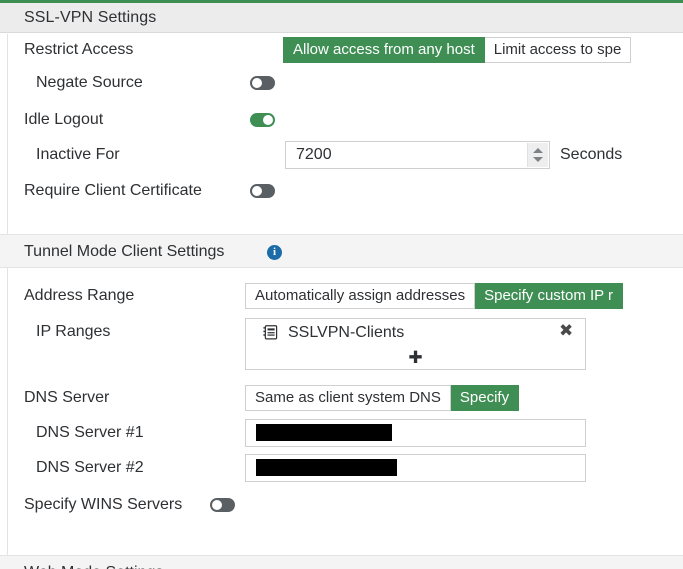 This screenshot has height=569, width=683. What do you see at coordinates (274, 252) in the screenshot?
I see `info-icon: i` at bounding box center [274, 252].